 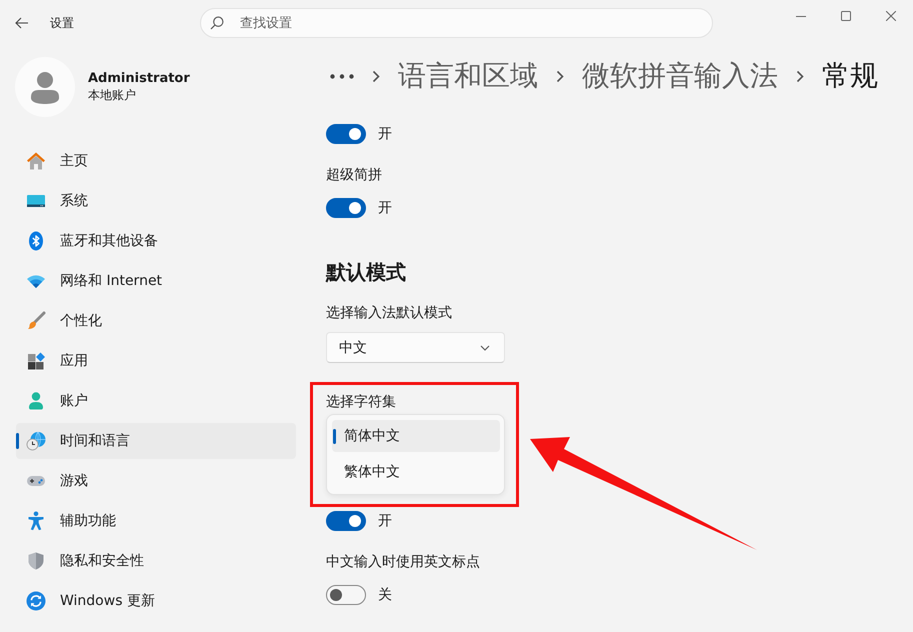 What do you see at coordinates (36, 321) in the screenshot?
I see `paintbrush-icon` at bounding box center [36, 321].